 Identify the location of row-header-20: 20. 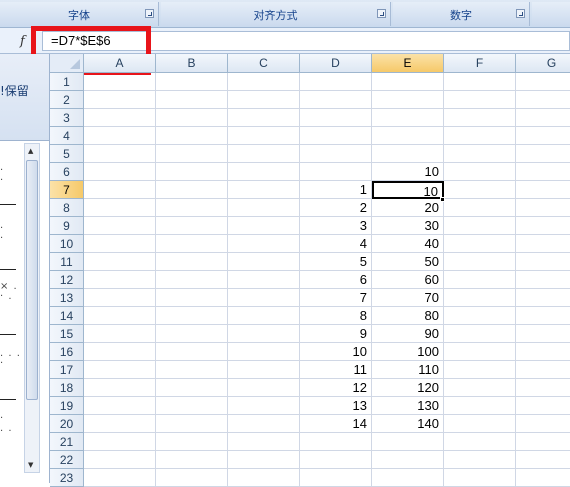
(67, 424).